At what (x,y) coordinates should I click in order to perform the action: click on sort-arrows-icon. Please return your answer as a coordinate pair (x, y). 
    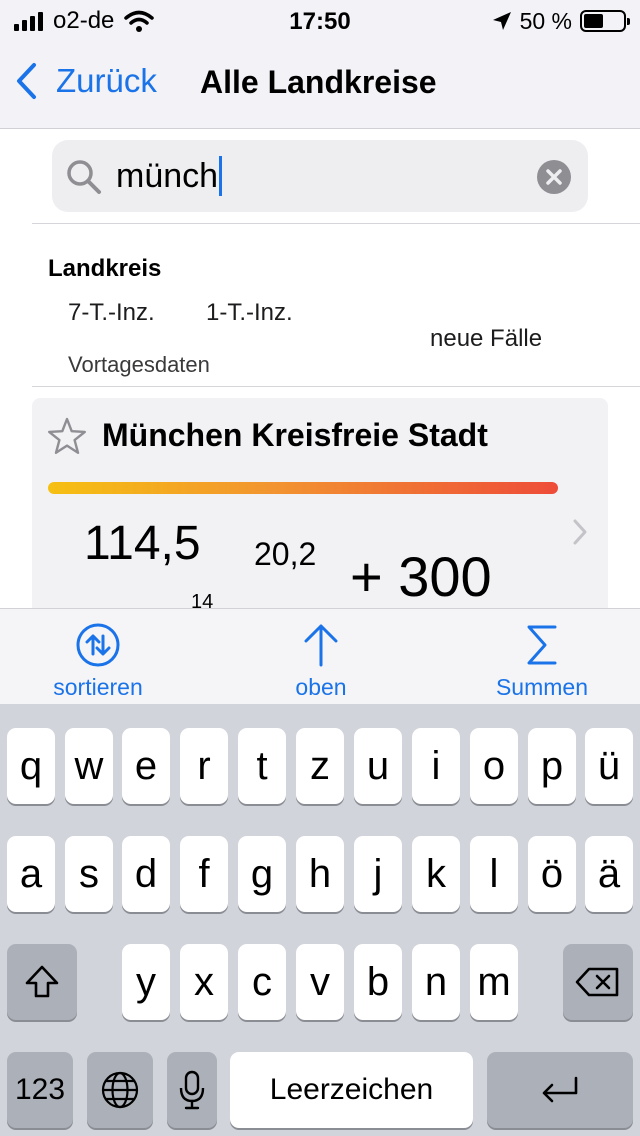
    Looking at the image, I should click on (98, 645).